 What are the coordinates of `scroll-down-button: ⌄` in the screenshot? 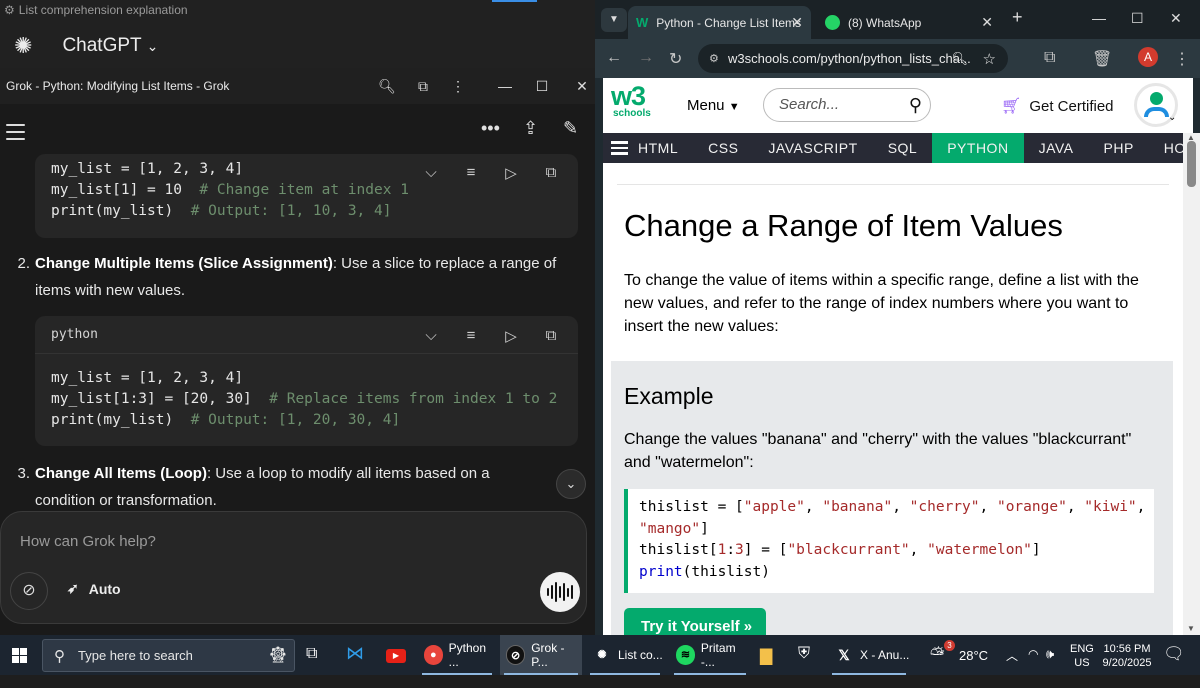 It's located at (571, 484).